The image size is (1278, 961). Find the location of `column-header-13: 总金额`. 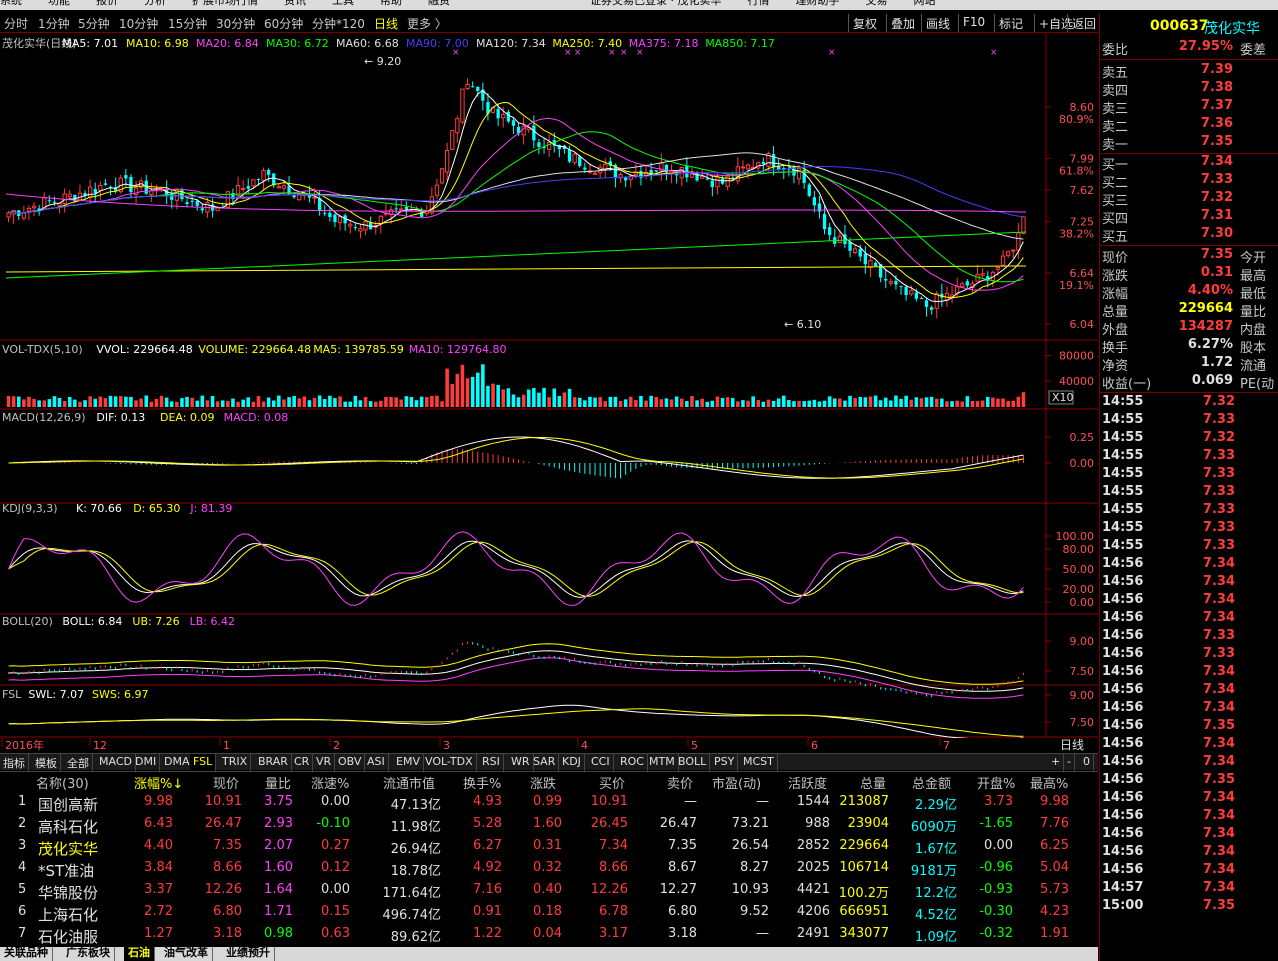

column-header-13: 总金额 is located at coordinates (931, 782).